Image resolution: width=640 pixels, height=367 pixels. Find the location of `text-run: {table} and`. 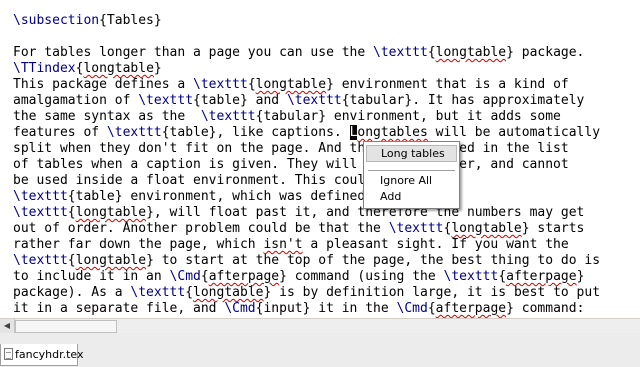

text-run: {table} and is located at coordinates (240, 100).